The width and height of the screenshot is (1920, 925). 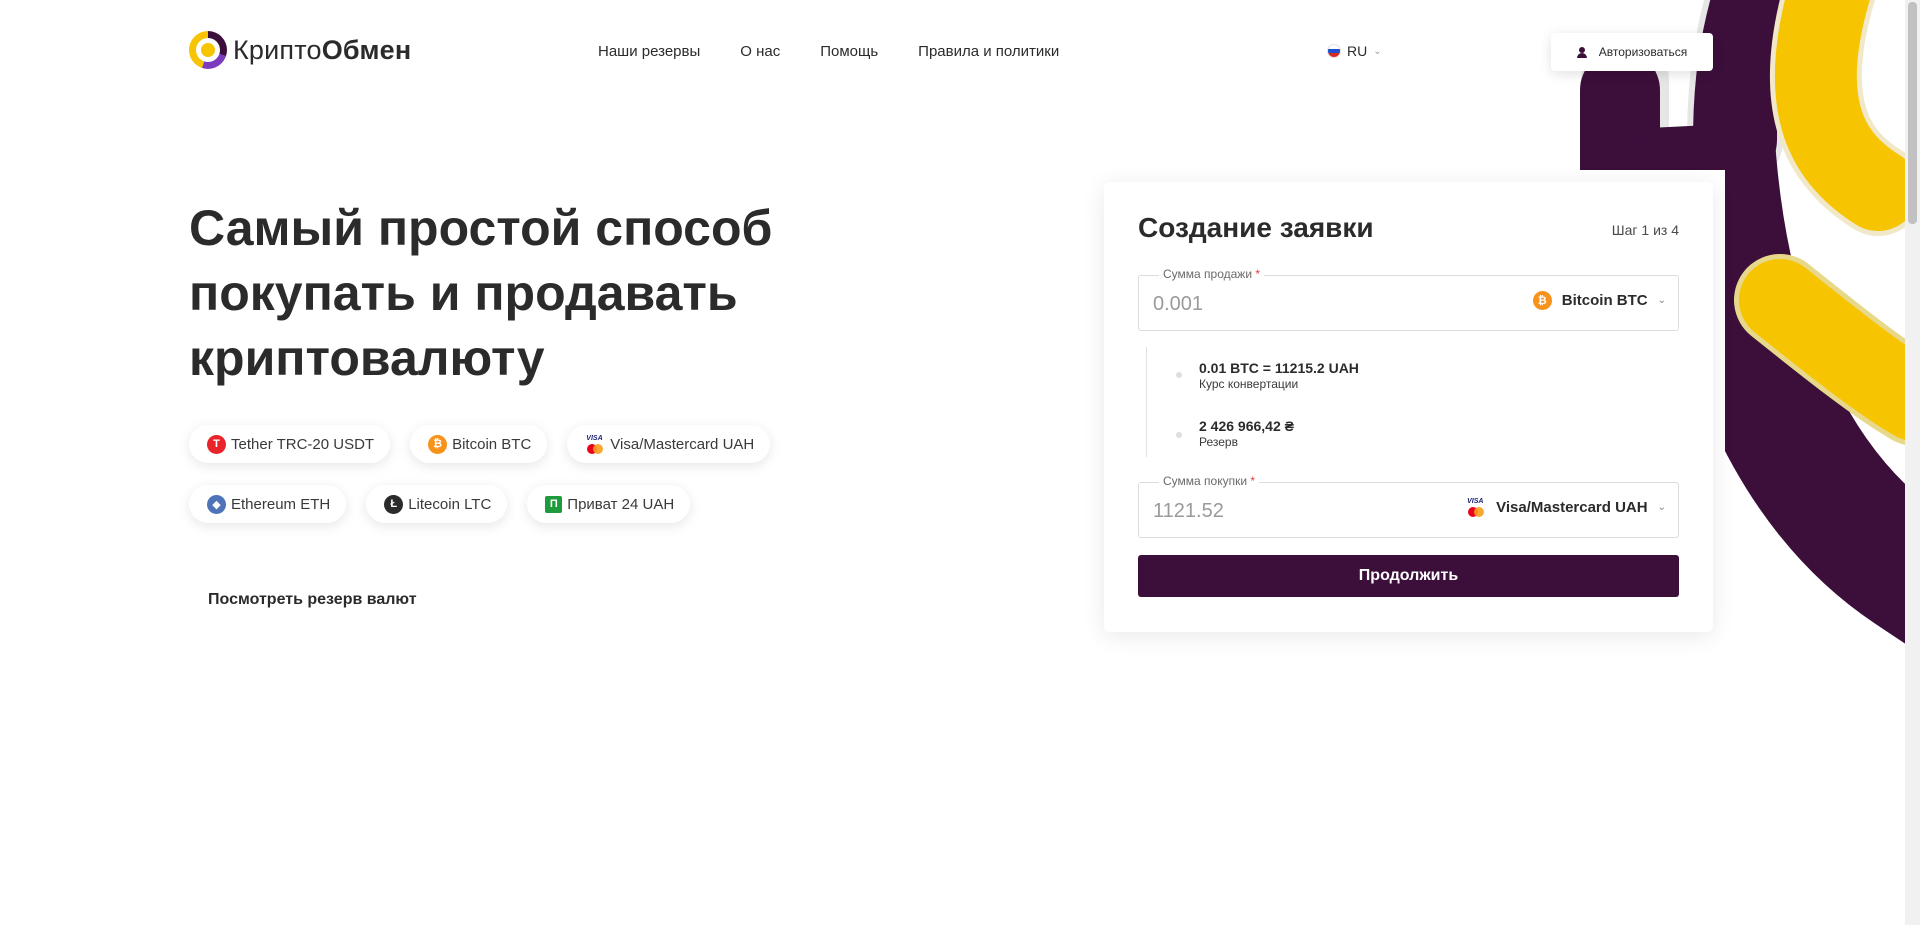 I want to click on language-selector: RU ⌄, so click(x=1354, y=51).